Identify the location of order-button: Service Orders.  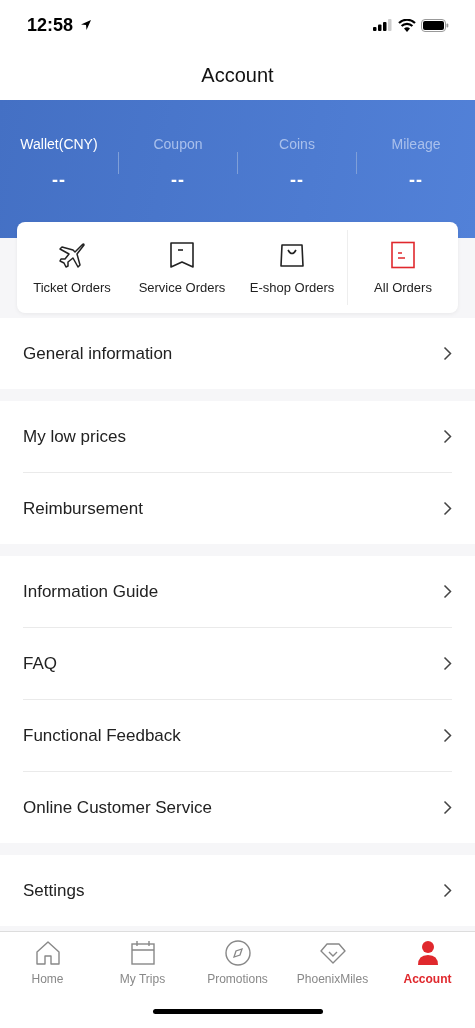
(182, 267).